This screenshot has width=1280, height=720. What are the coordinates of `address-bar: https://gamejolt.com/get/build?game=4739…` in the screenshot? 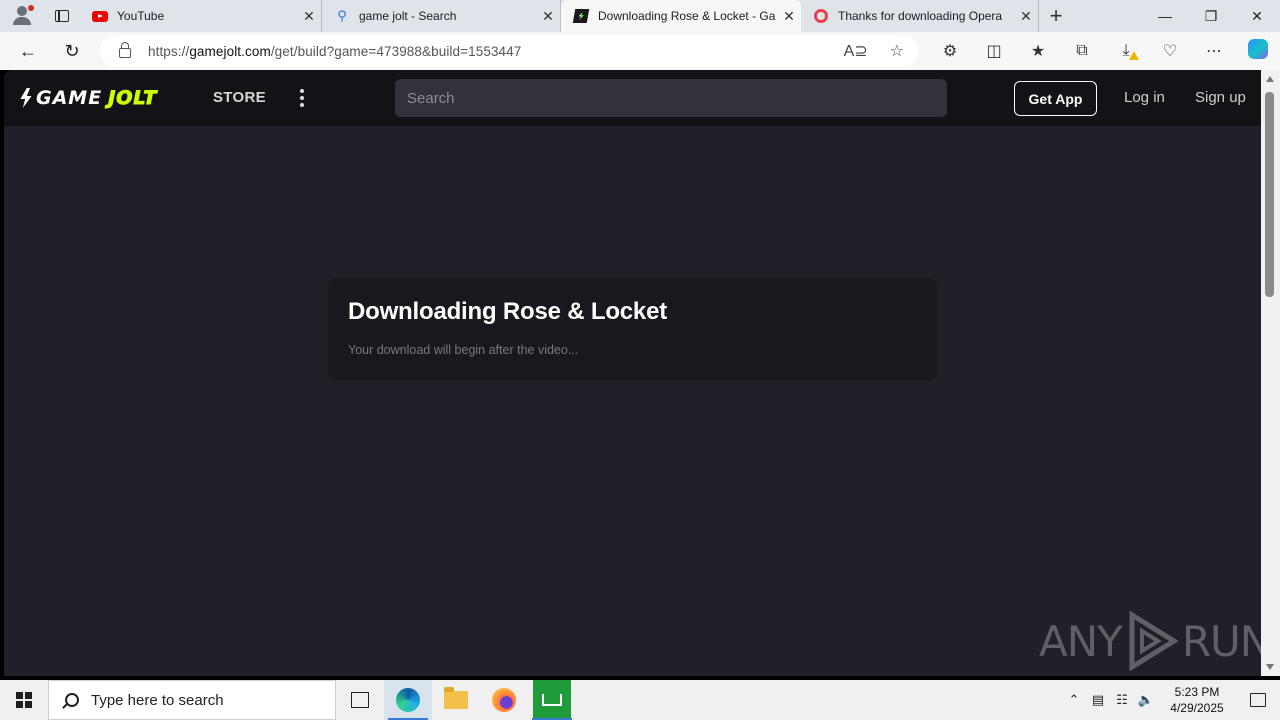 It's located at (509, 51).